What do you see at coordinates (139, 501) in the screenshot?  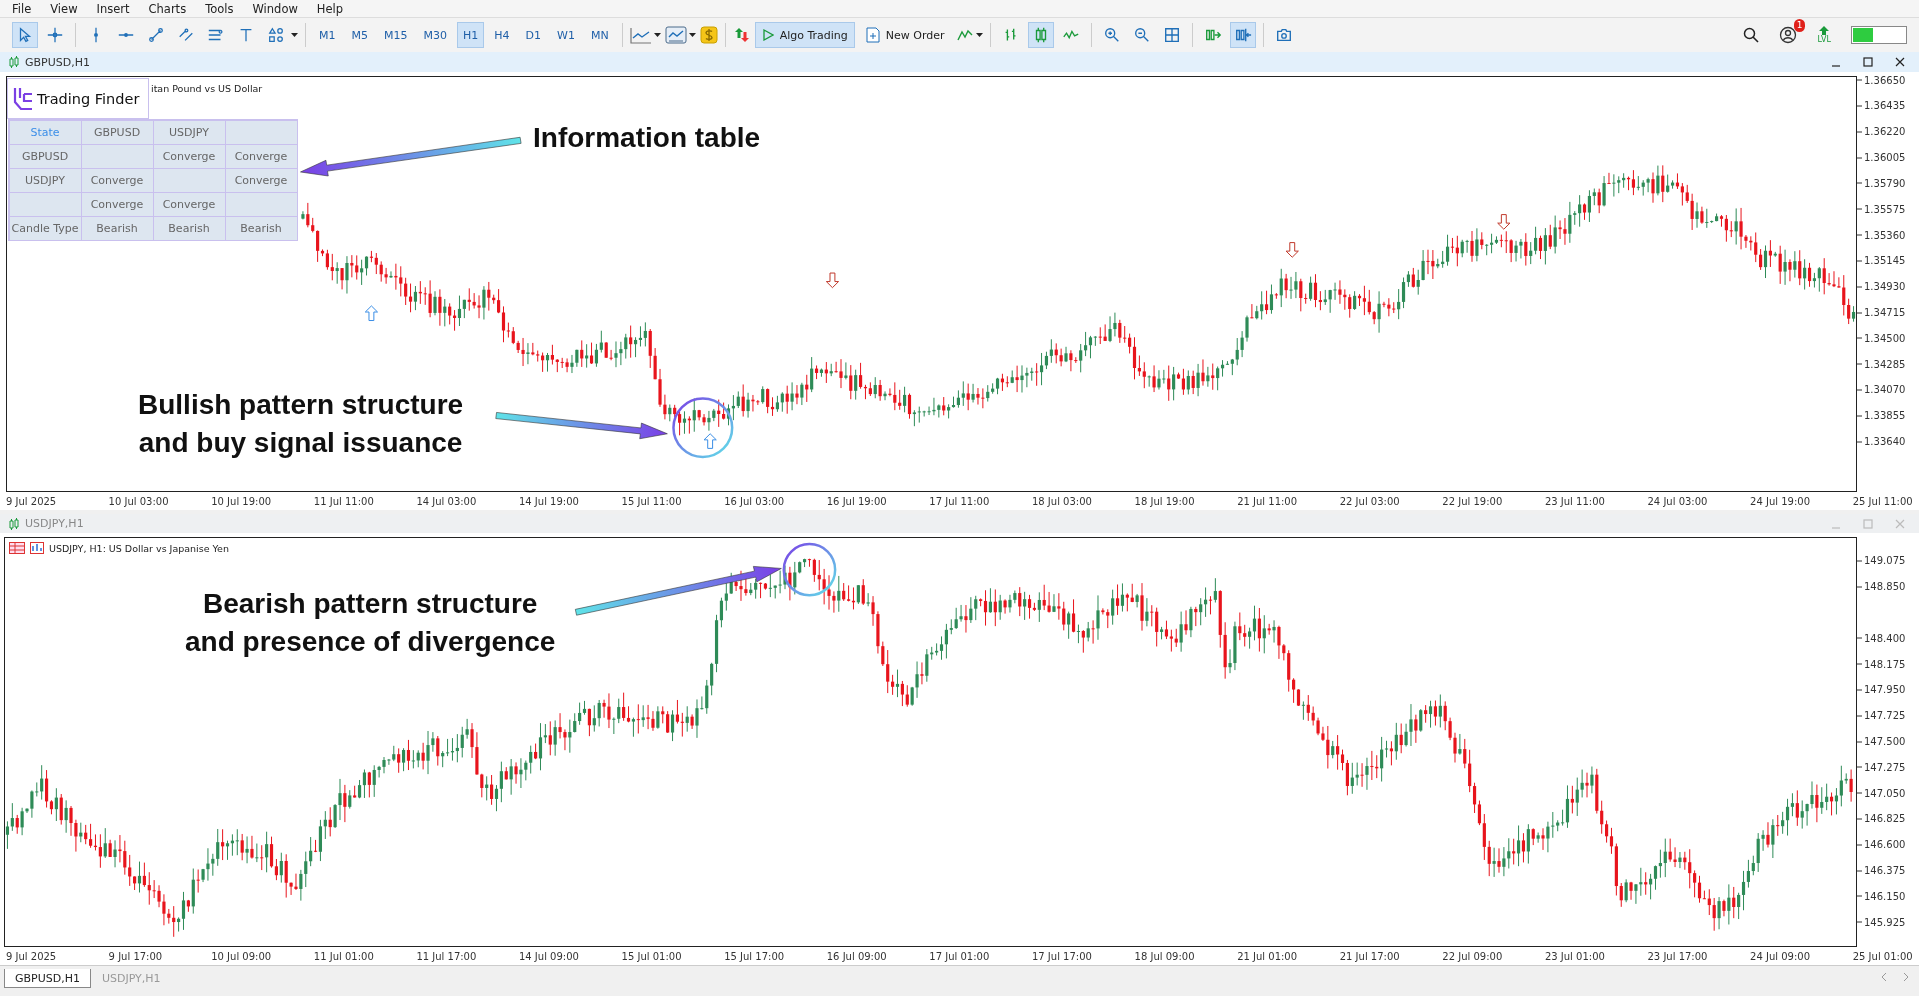 I see `time-label: 10 Jul 03:00` at bounding box center [139, 501].